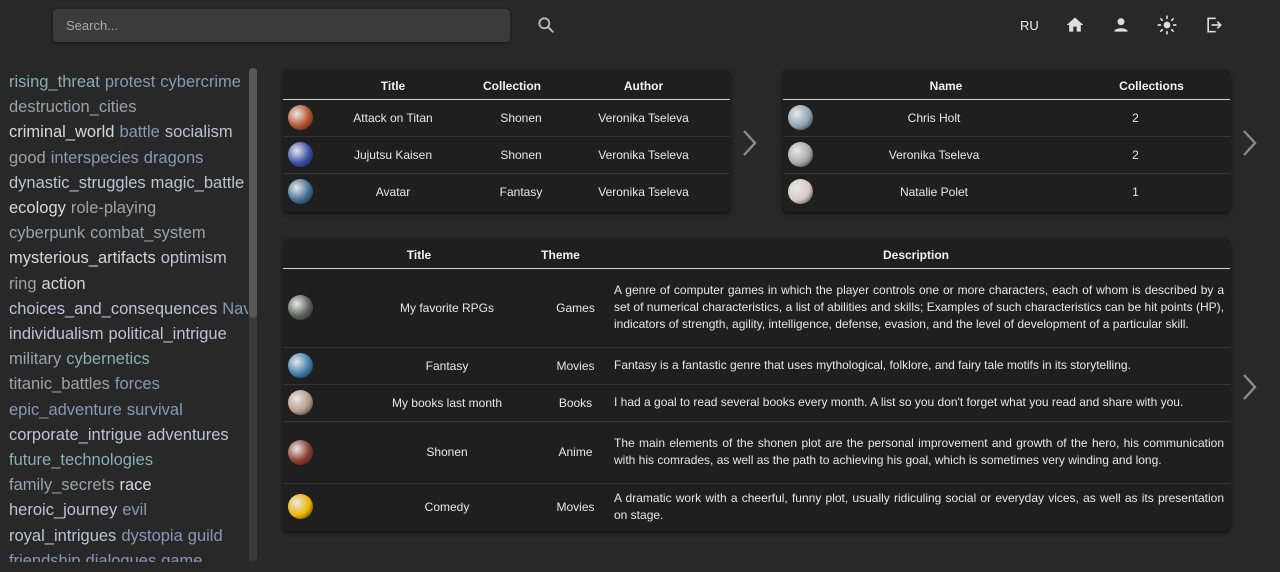 This screenshot has width=1280, height=572. I want to click on collection-theme: Games, so click(560, 308).